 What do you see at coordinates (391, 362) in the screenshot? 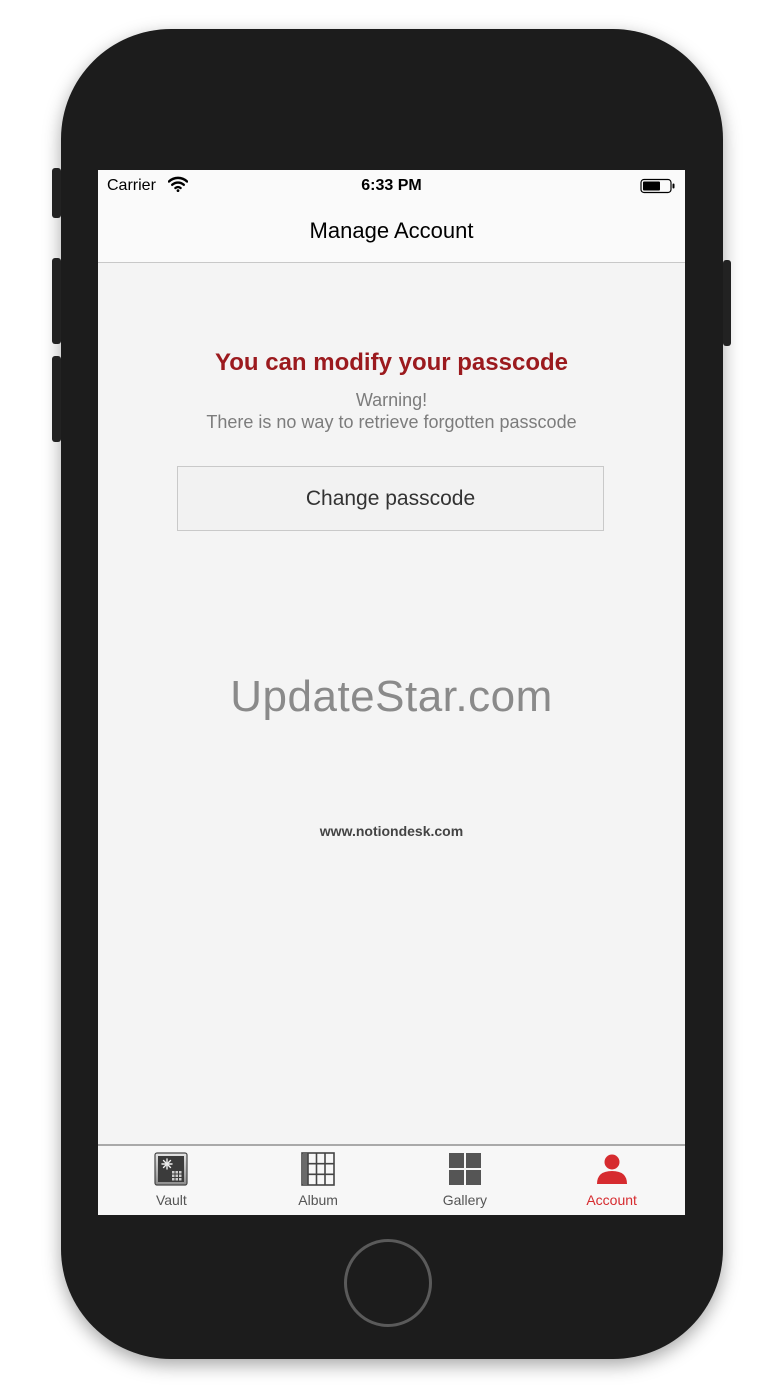
I see `modify-passcode-heading: You can modify your passcode` at bounding box center [391, 362].